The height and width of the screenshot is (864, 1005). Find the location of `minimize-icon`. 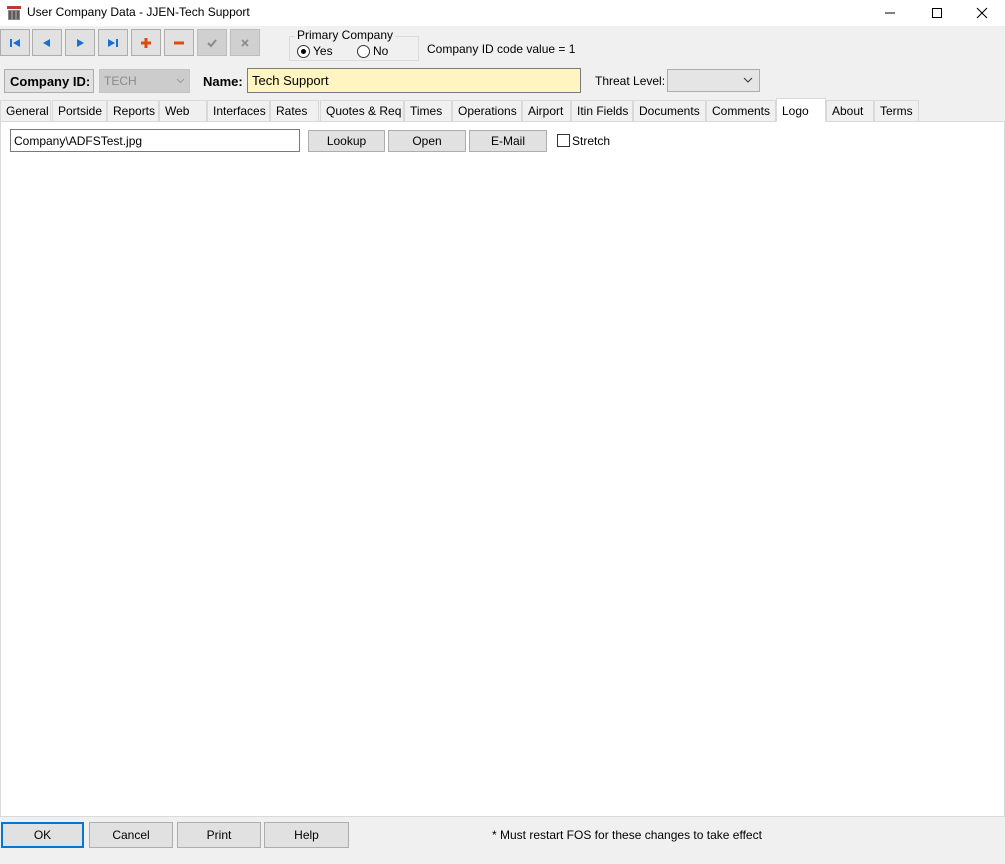

minimize-icon is located at coordinates (890, 13).